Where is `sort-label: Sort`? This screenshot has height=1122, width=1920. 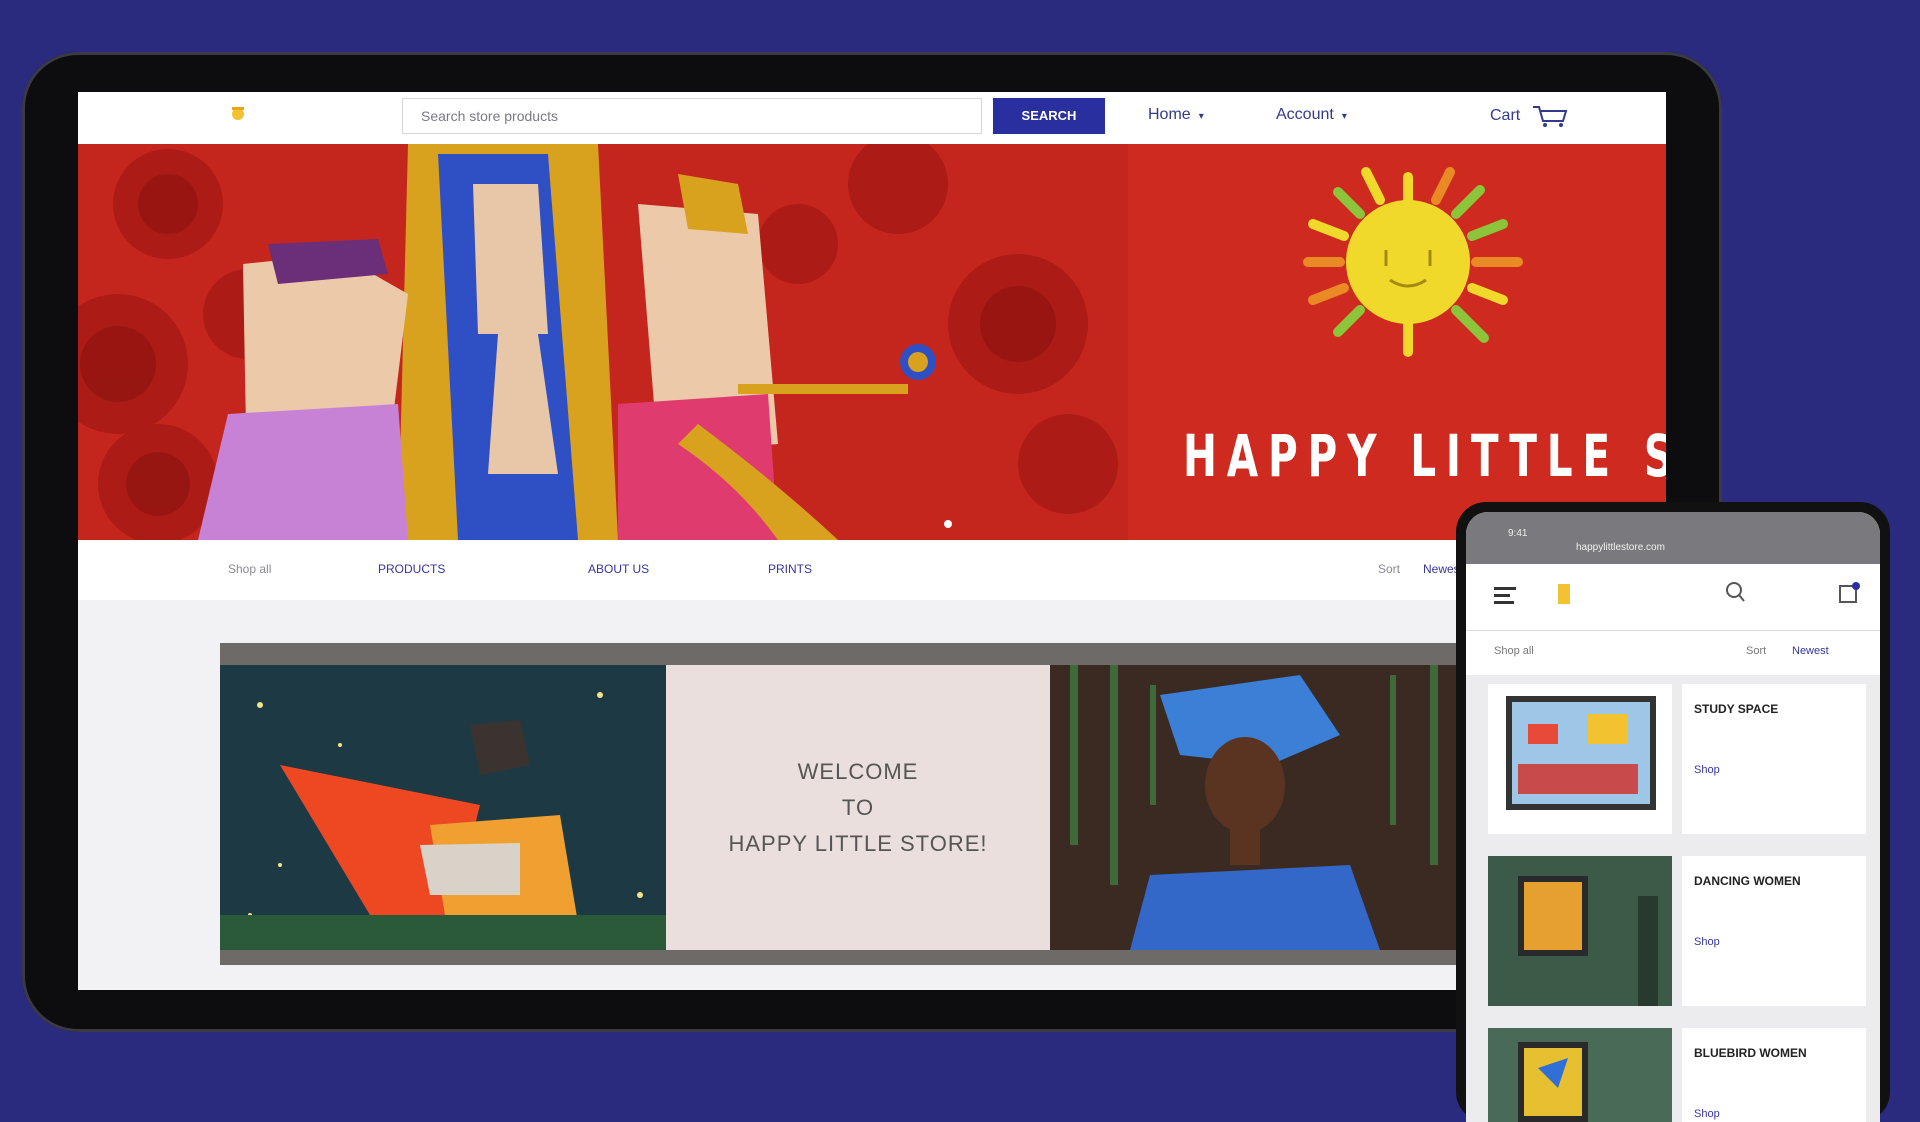
sort-label: Sort is located at coordinates (1389, 569).